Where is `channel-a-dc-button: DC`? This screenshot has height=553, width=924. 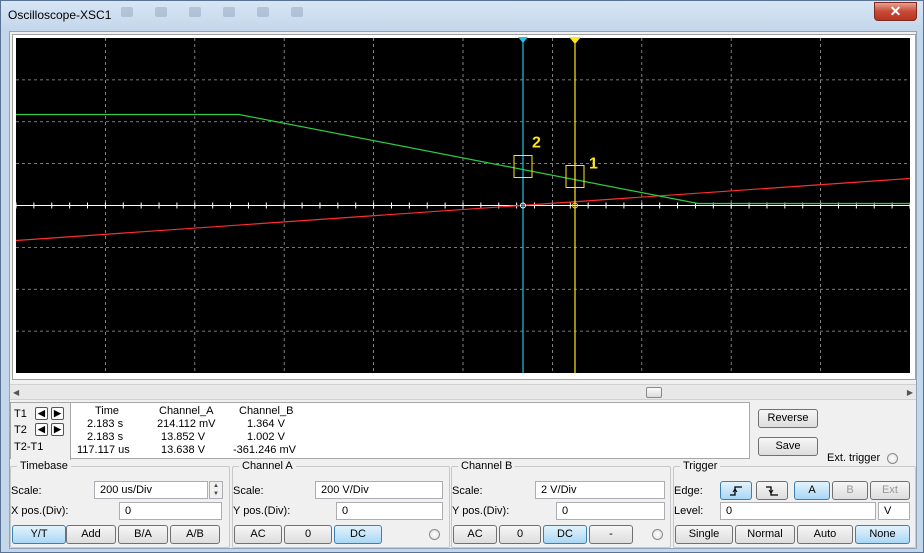 channel-a-dc-button: DC is located at coordinates (358, 534).